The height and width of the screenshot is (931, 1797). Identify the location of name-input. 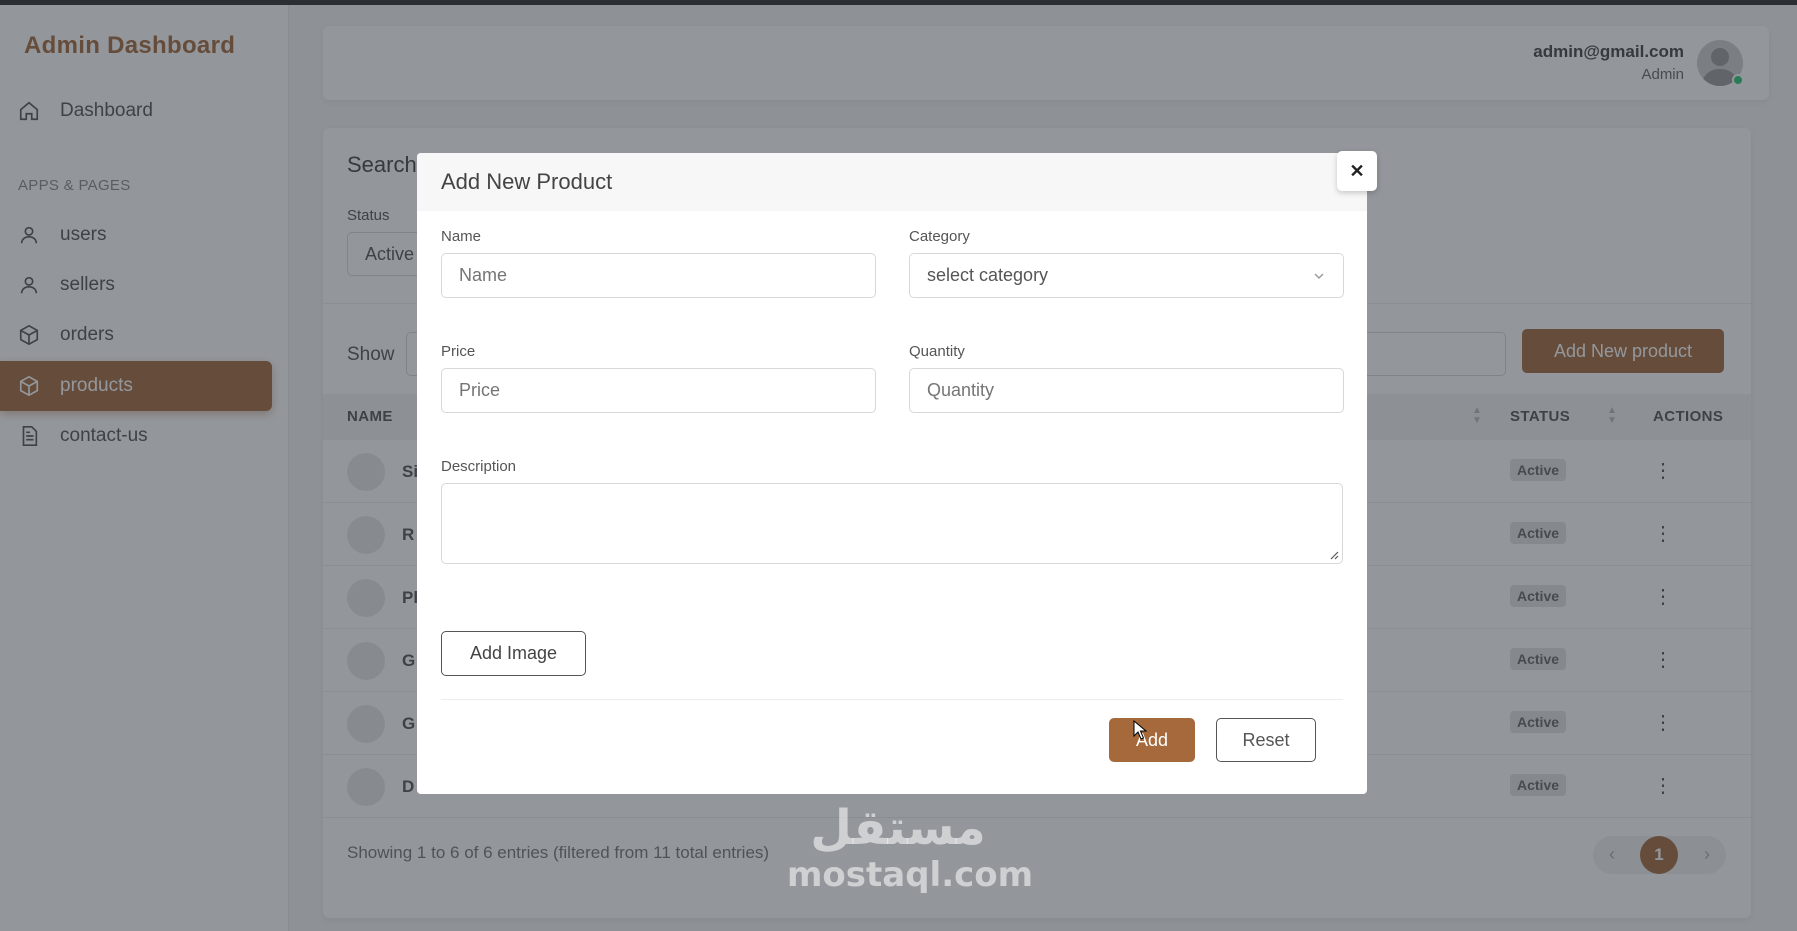
(658, 275).